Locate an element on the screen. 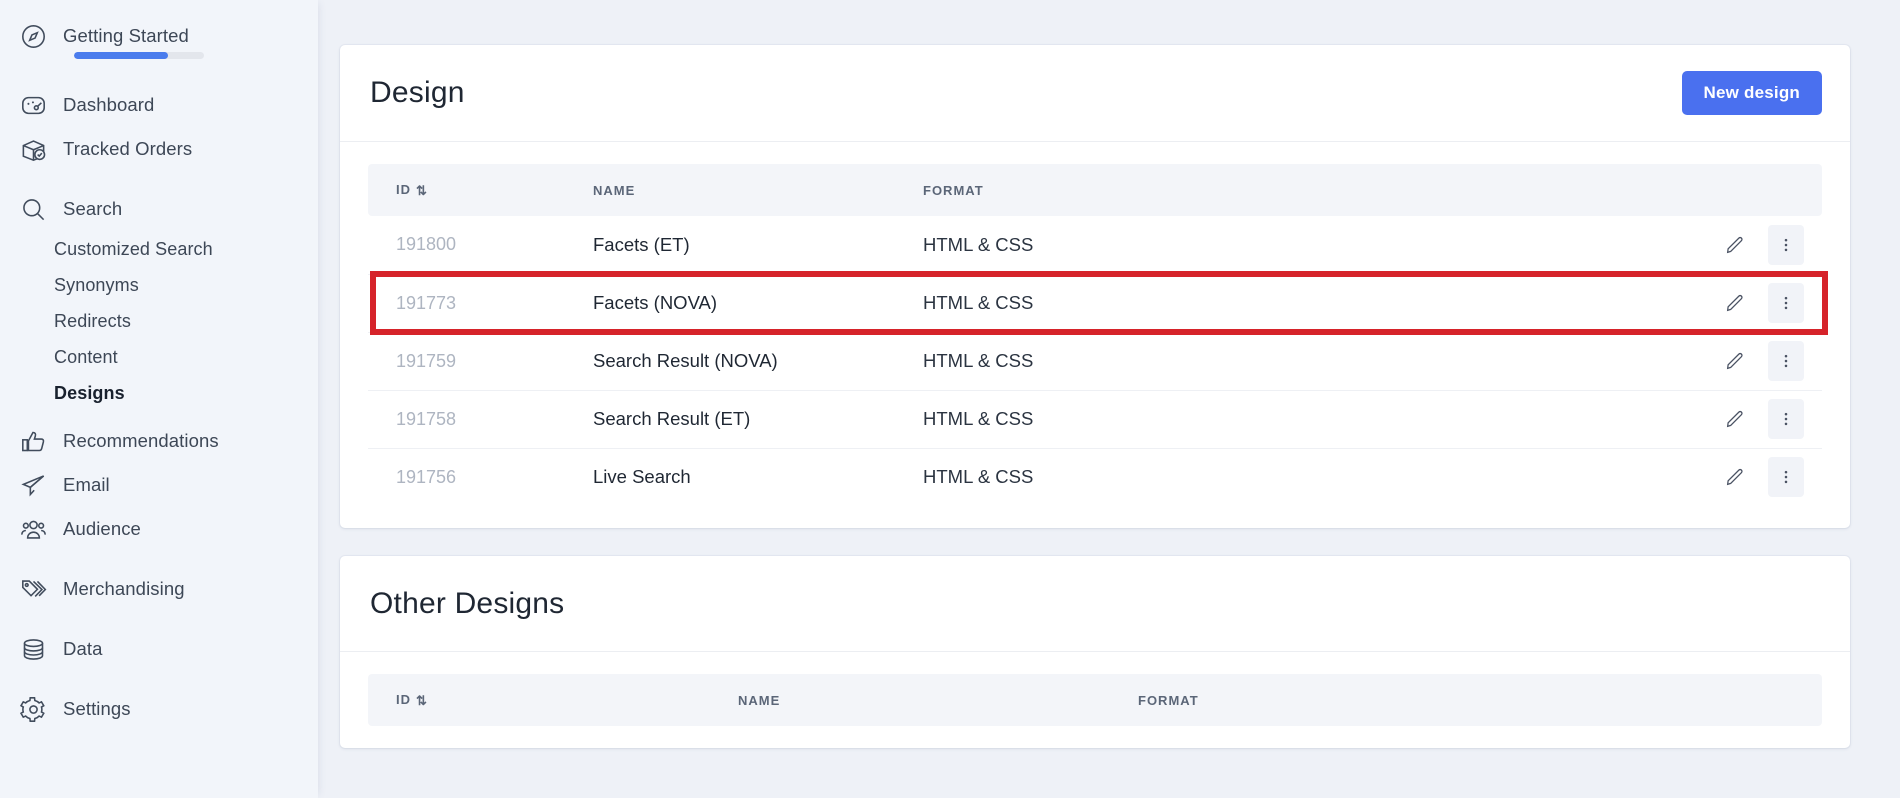  sidebar-item-tracked-orders: Tracked Orders is located at coordinates (159, 149).